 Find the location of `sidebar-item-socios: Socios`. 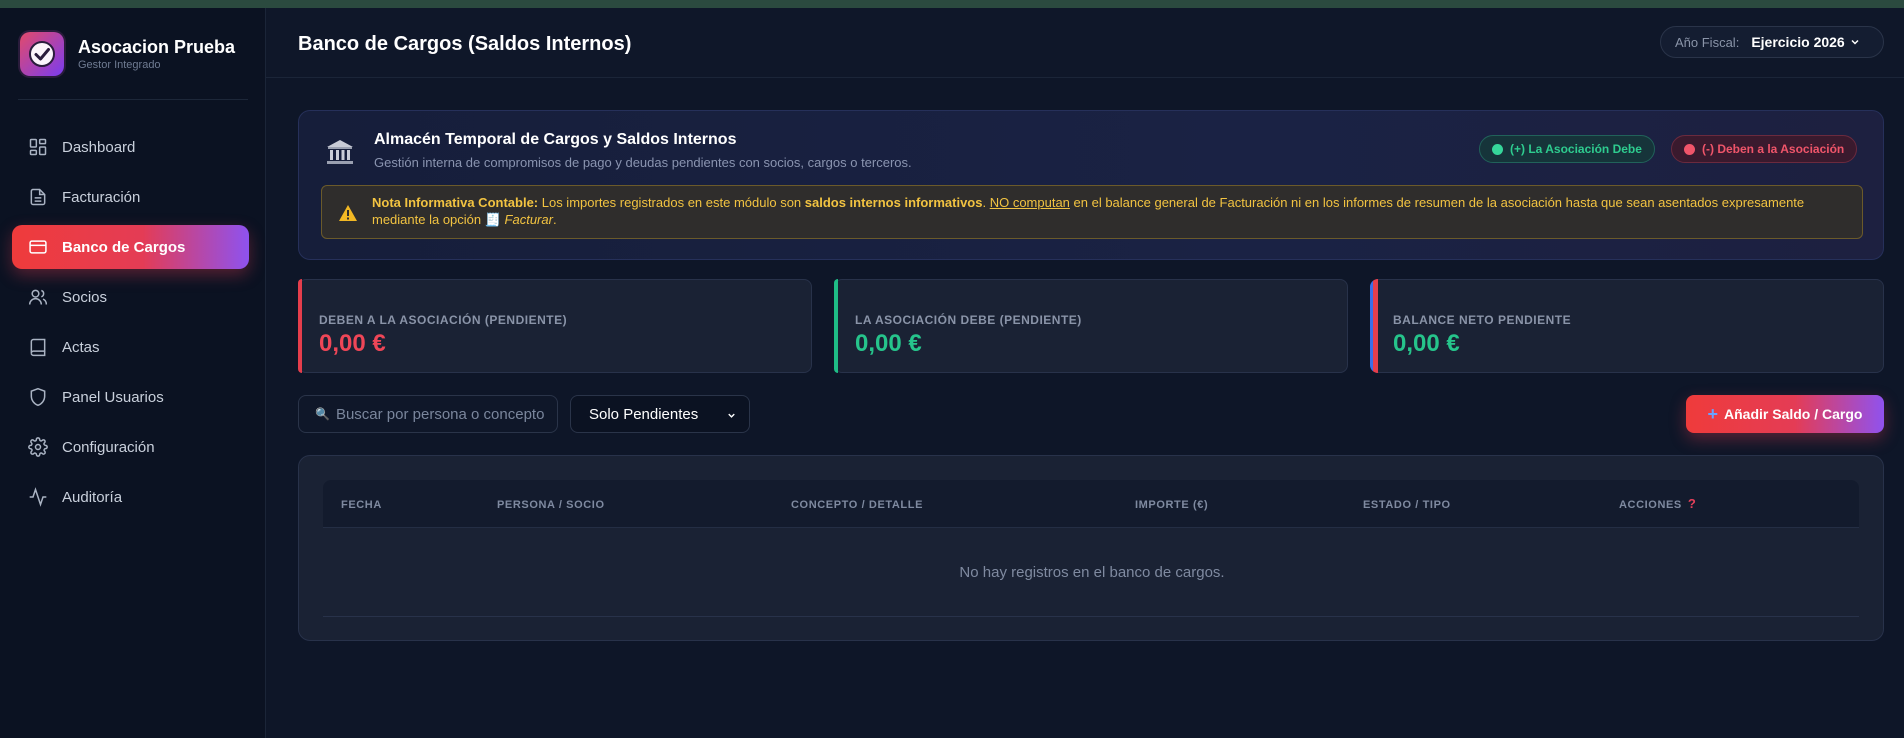

sidebar-item-socios: Socios is located at coordinates (130, 297).